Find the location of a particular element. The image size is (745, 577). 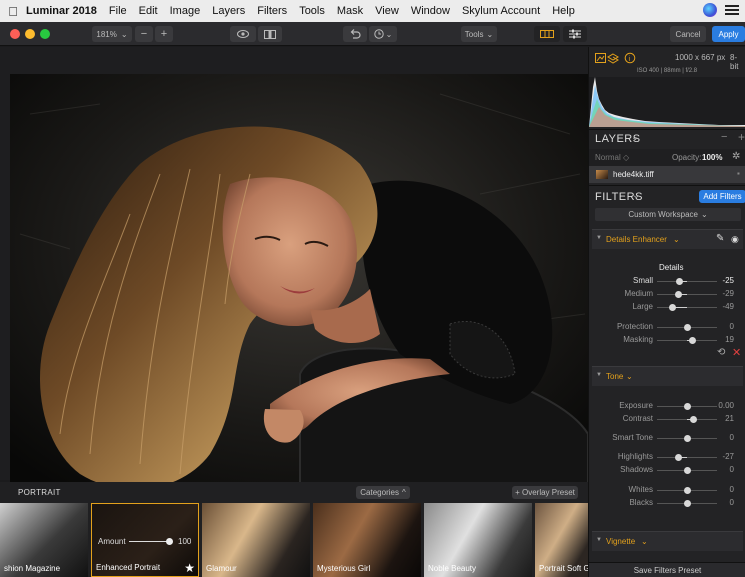

filter-title: Tone is located at coordinates (615, 376).